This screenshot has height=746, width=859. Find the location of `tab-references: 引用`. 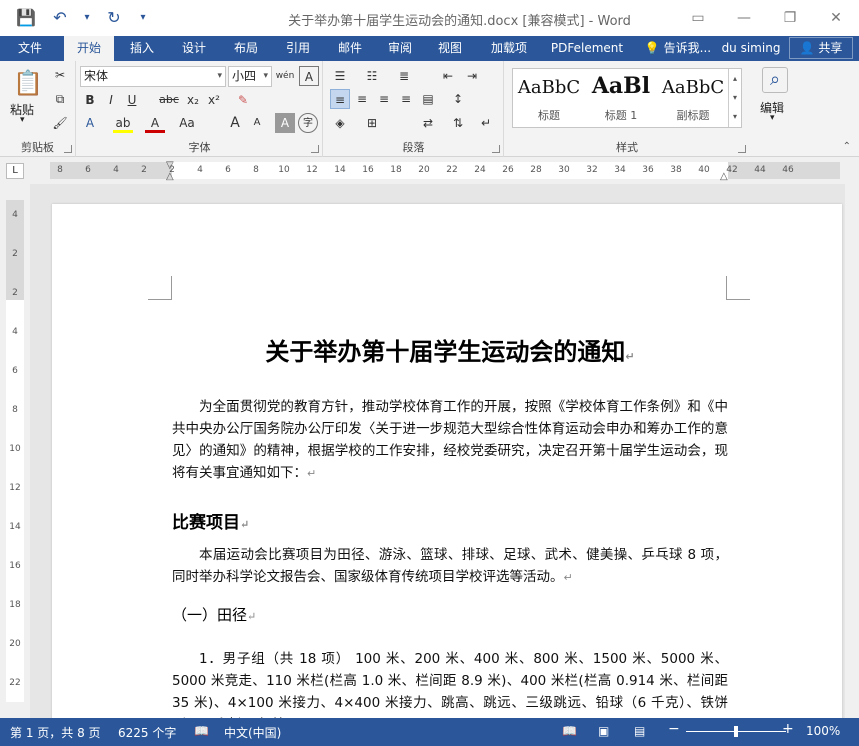

tab-references: 引用 is located at coordinates (298, 48).